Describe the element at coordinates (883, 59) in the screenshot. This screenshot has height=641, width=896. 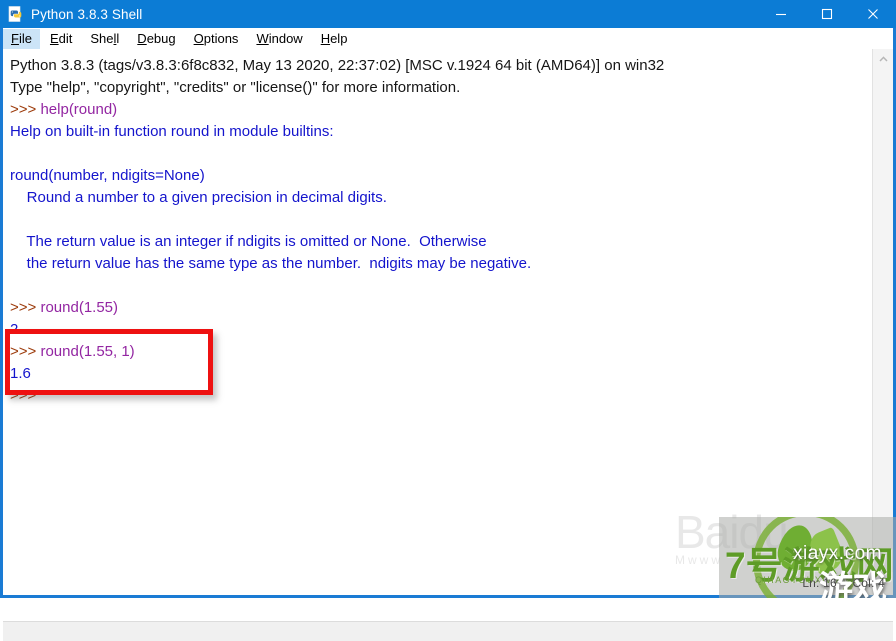
I see `scroll-up-arrow-icon` at that location.